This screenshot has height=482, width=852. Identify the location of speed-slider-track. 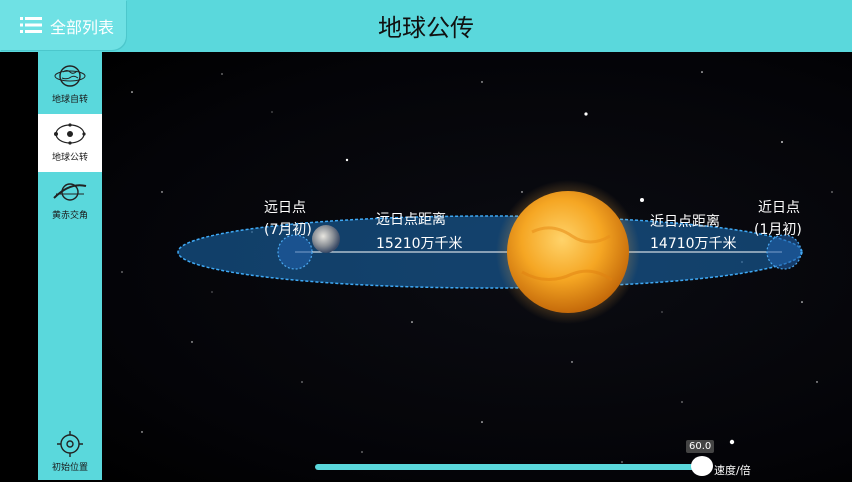
(509, 467).